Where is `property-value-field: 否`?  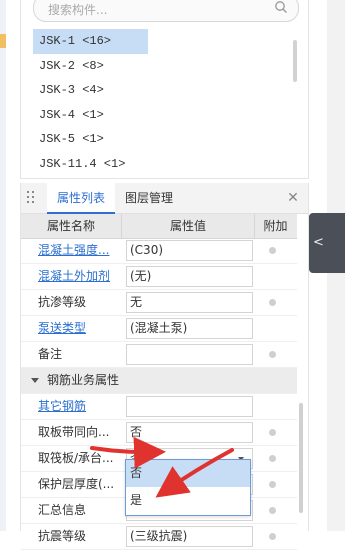
property-value-field: 否 is located at coordinates (189, 432).